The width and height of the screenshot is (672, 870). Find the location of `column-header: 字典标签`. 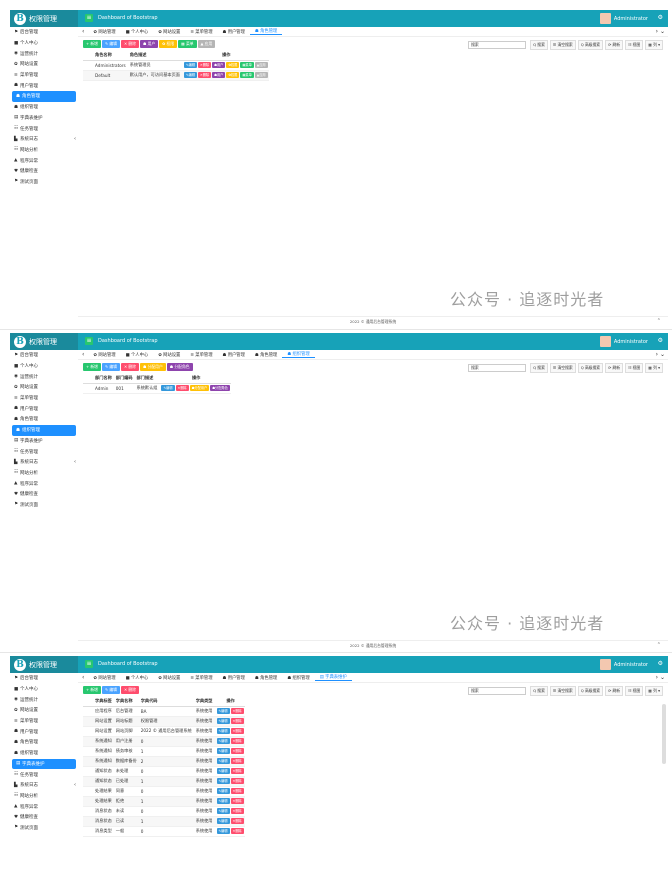

column-header: 字典标签 is located at coordinates (101, 702).